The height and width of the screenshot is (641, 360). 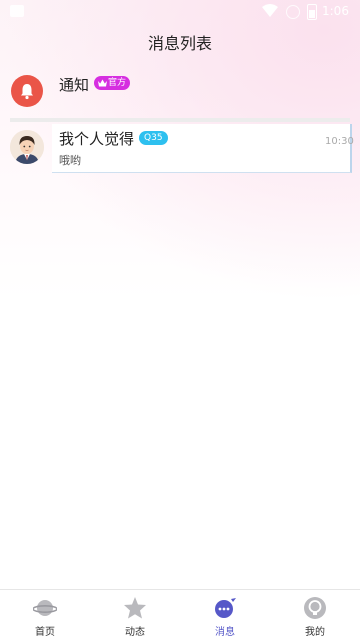 What do you see at coordinates (157, 138) in the screenshot?
I see `level-badge-value: 35` at bounding box center [157, 138].